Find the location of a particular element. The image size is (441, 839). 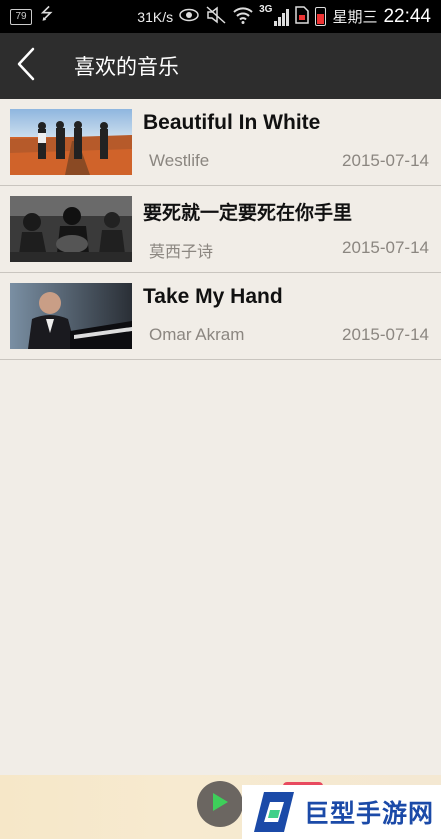

back-button is located at coordinates (26, 66).